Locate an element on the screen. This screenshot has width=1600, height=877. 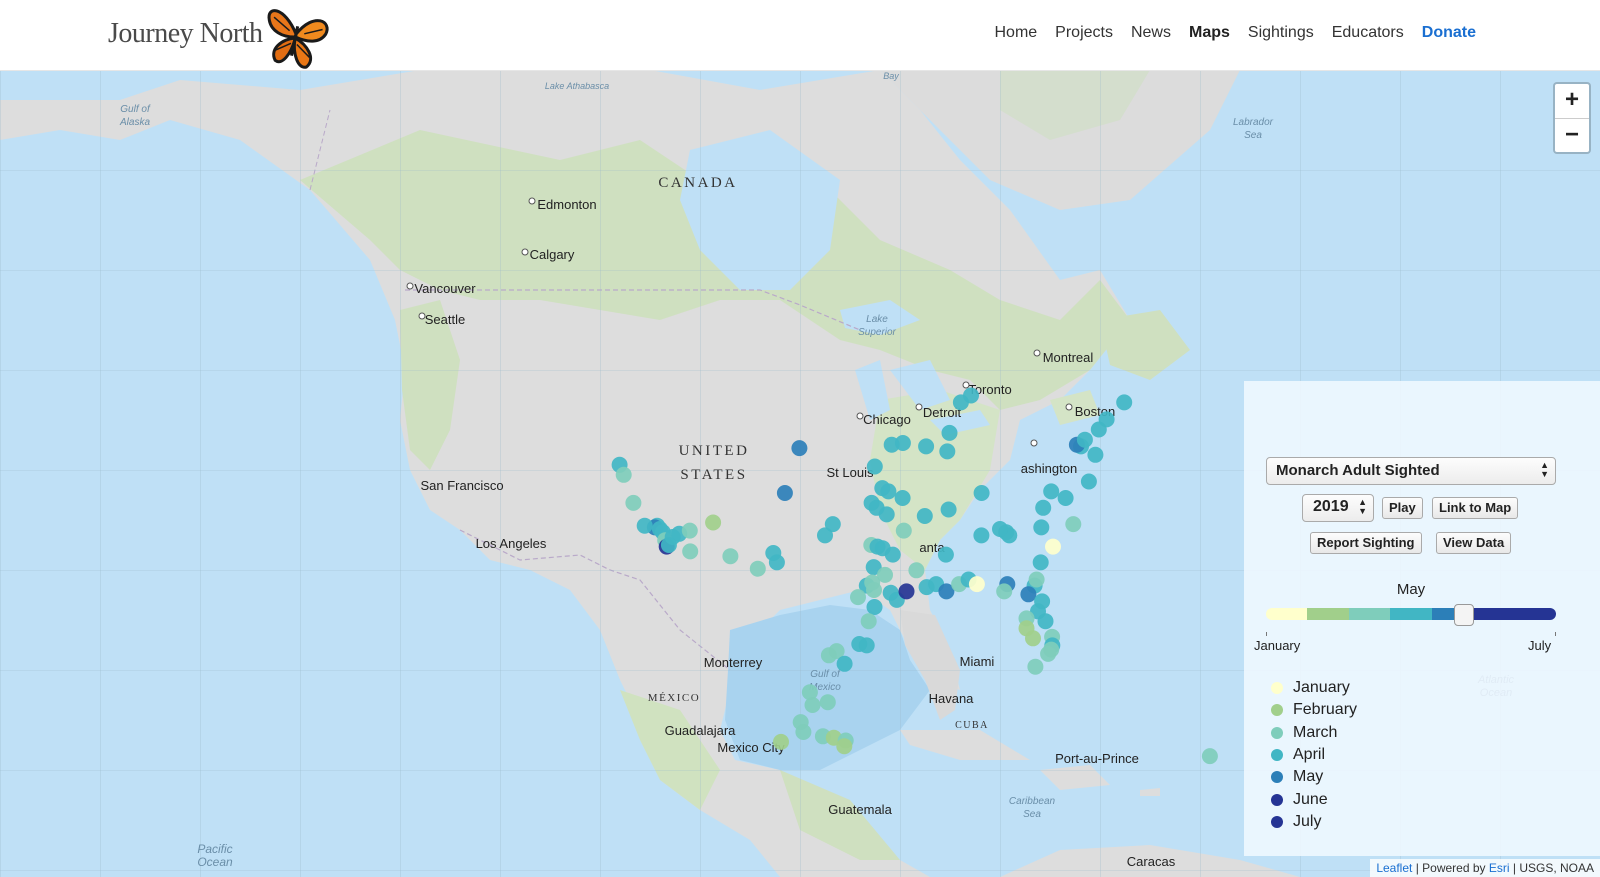
link-to-map-button: Link to Map is located at coordinates (1475, 508).